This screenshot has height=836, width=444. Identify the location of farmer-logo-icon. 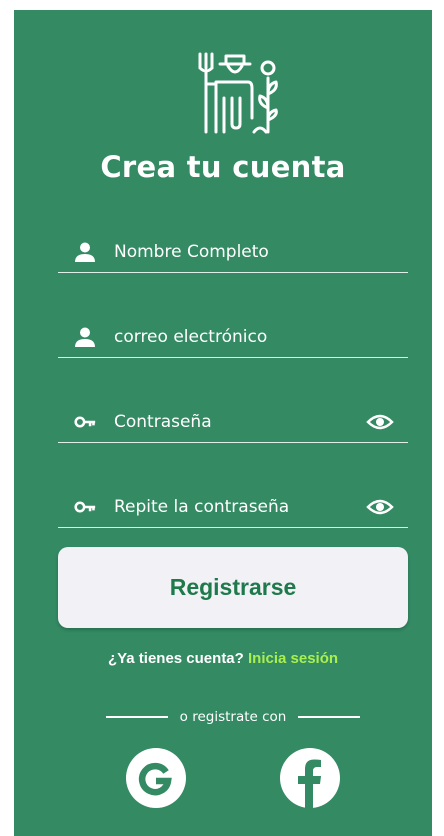
(238, 93).